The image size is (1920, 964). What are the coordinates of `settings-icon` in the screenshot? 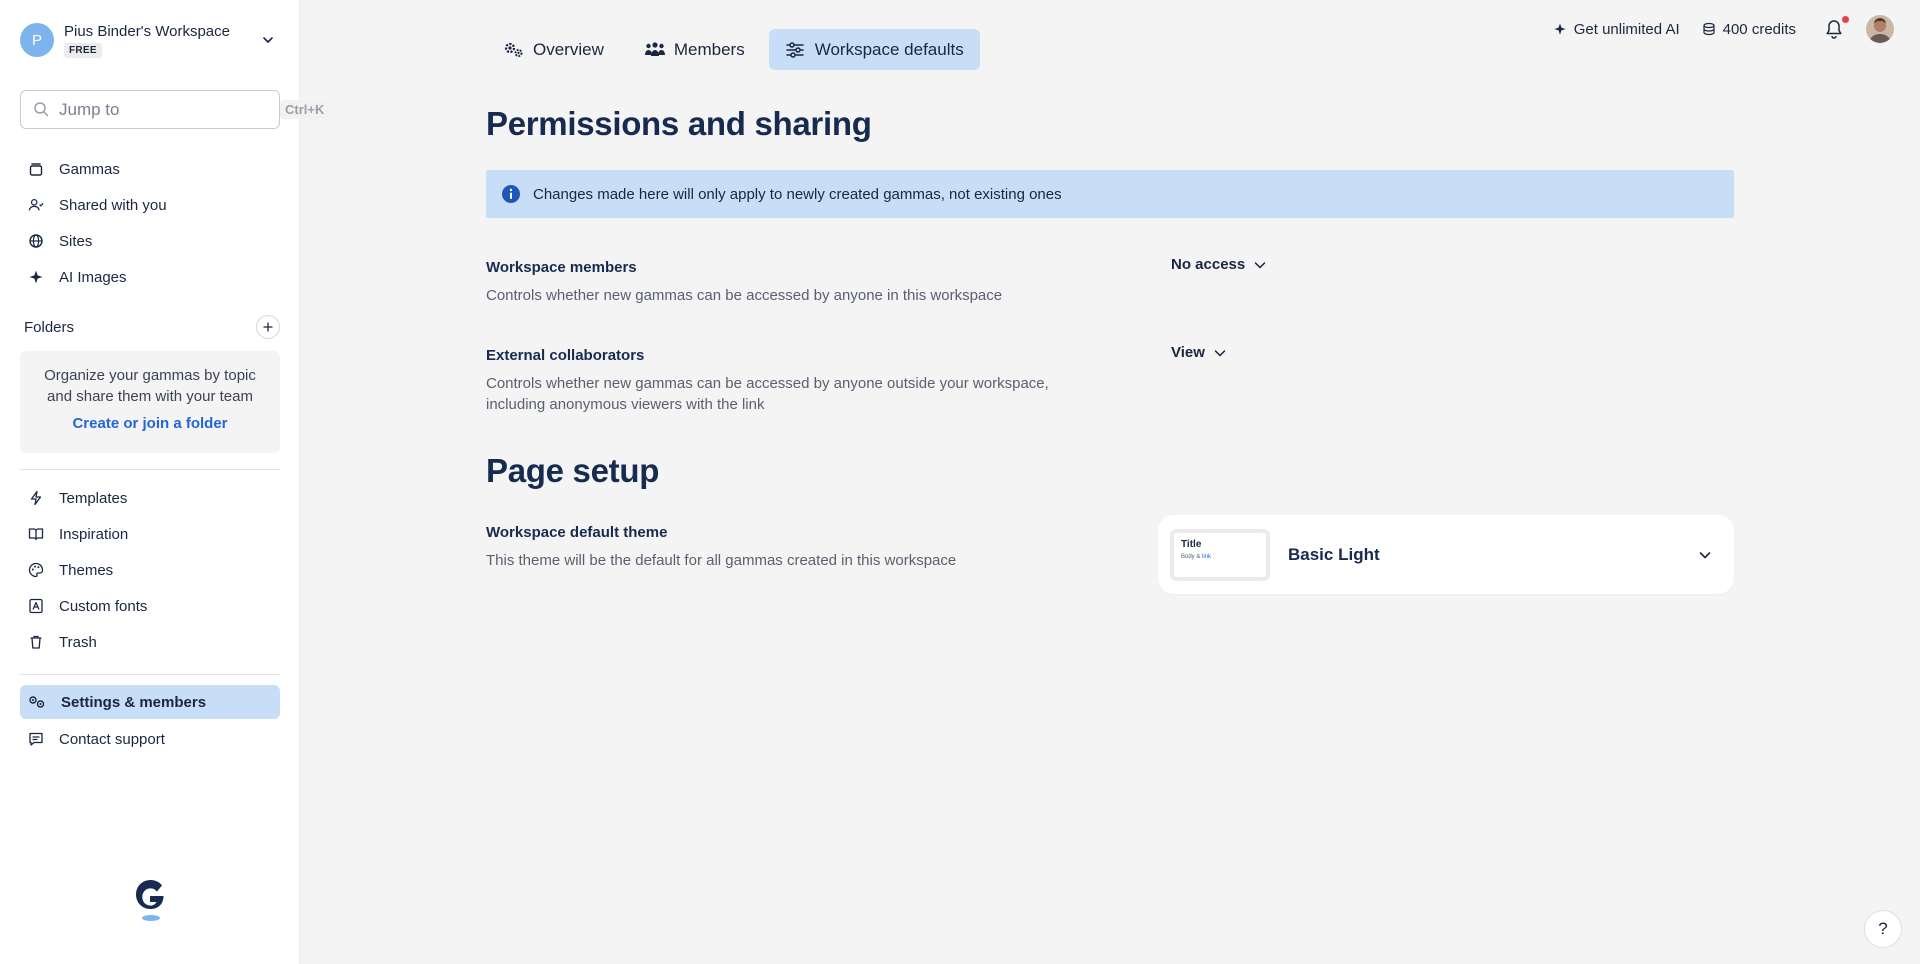 It's located at (37, 702).